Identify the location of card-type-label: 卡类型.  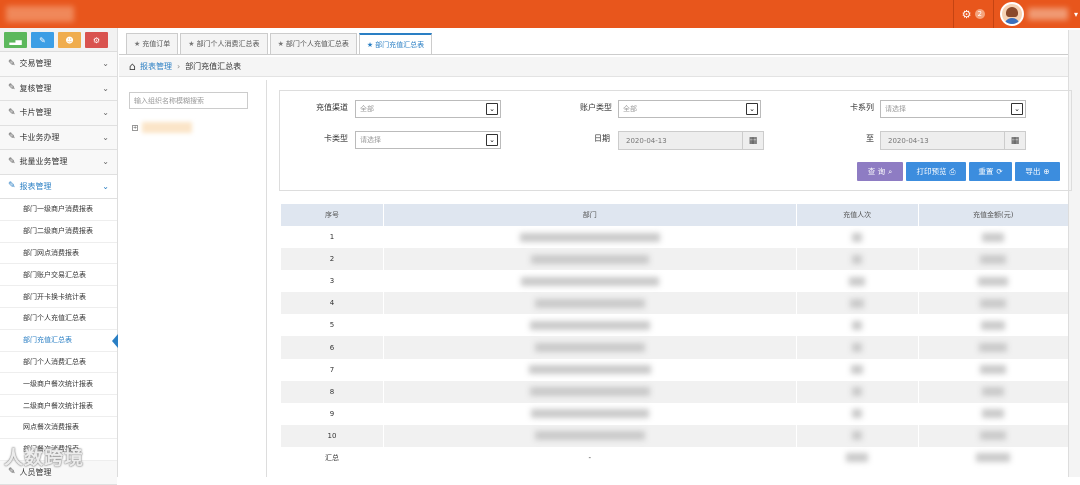
(336, 138).